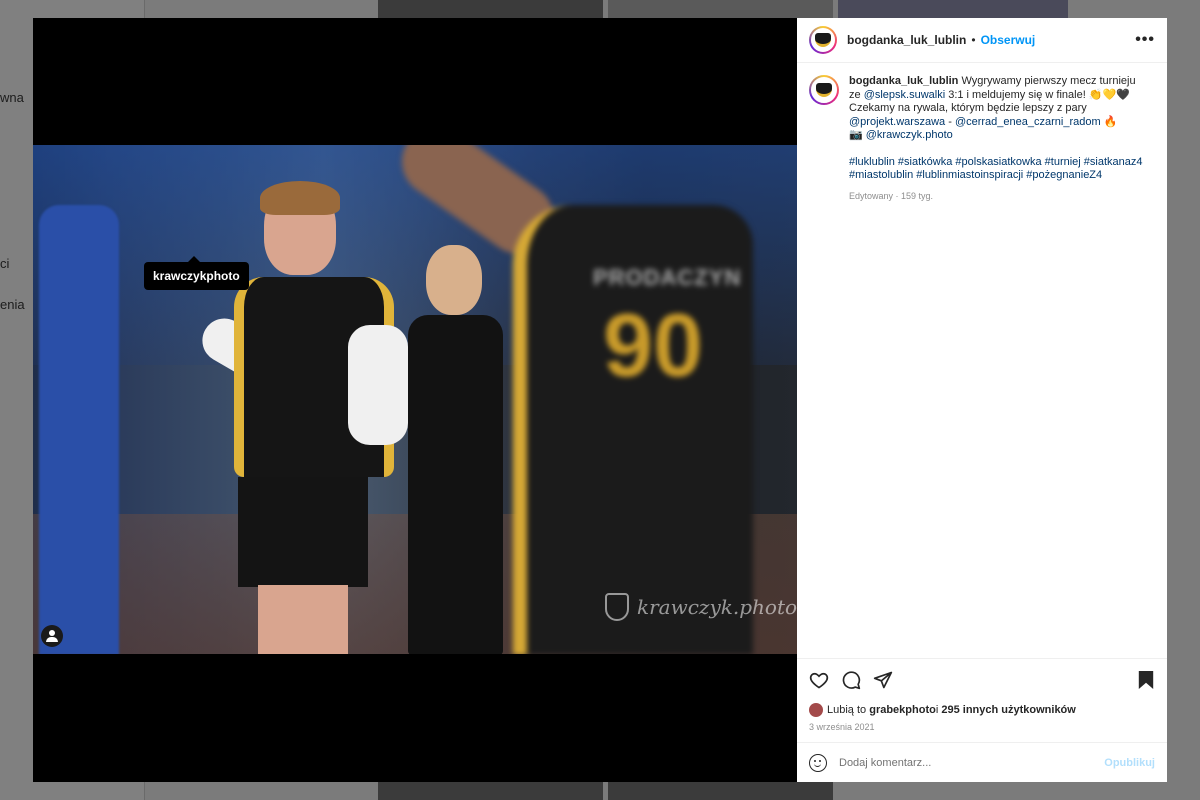  Describe the element at coordinates (1145, 40) in the screenshot. I see `more-options-icon: •••` at that location.